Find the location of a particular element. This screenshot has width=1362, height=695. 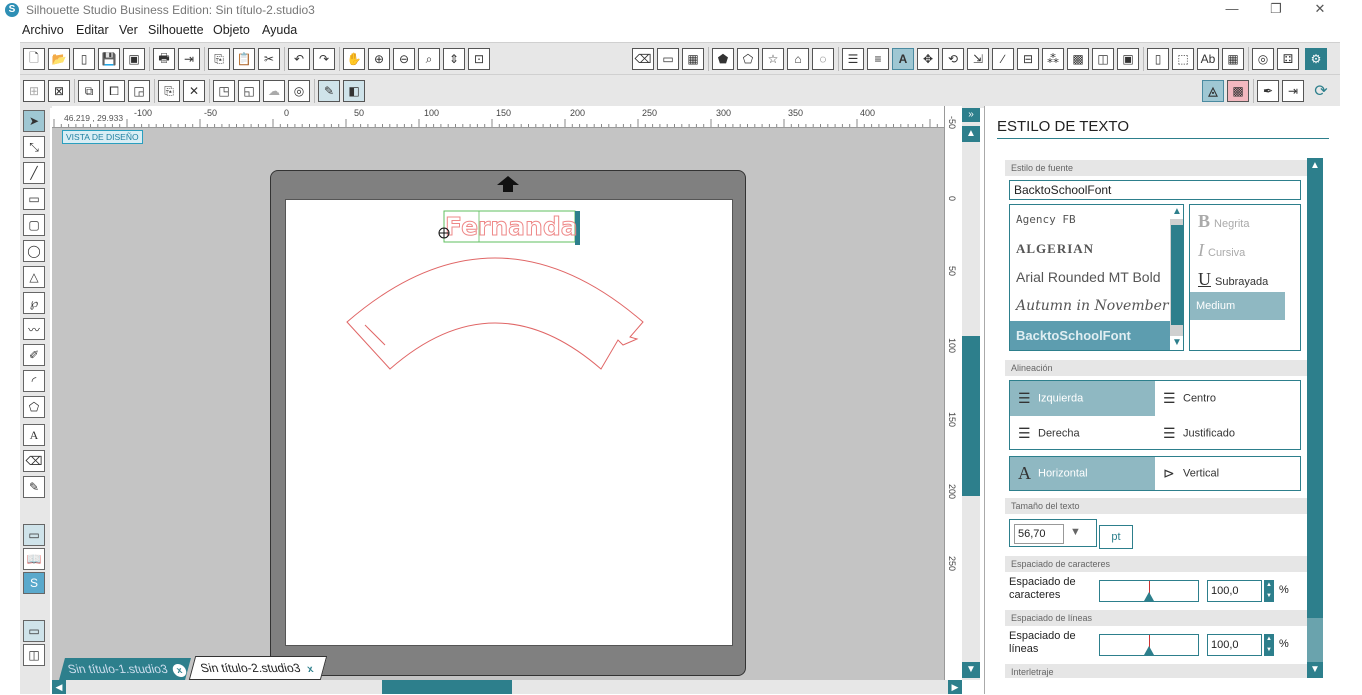

grid-icon: ▦ is located at coordinates (693, 59).